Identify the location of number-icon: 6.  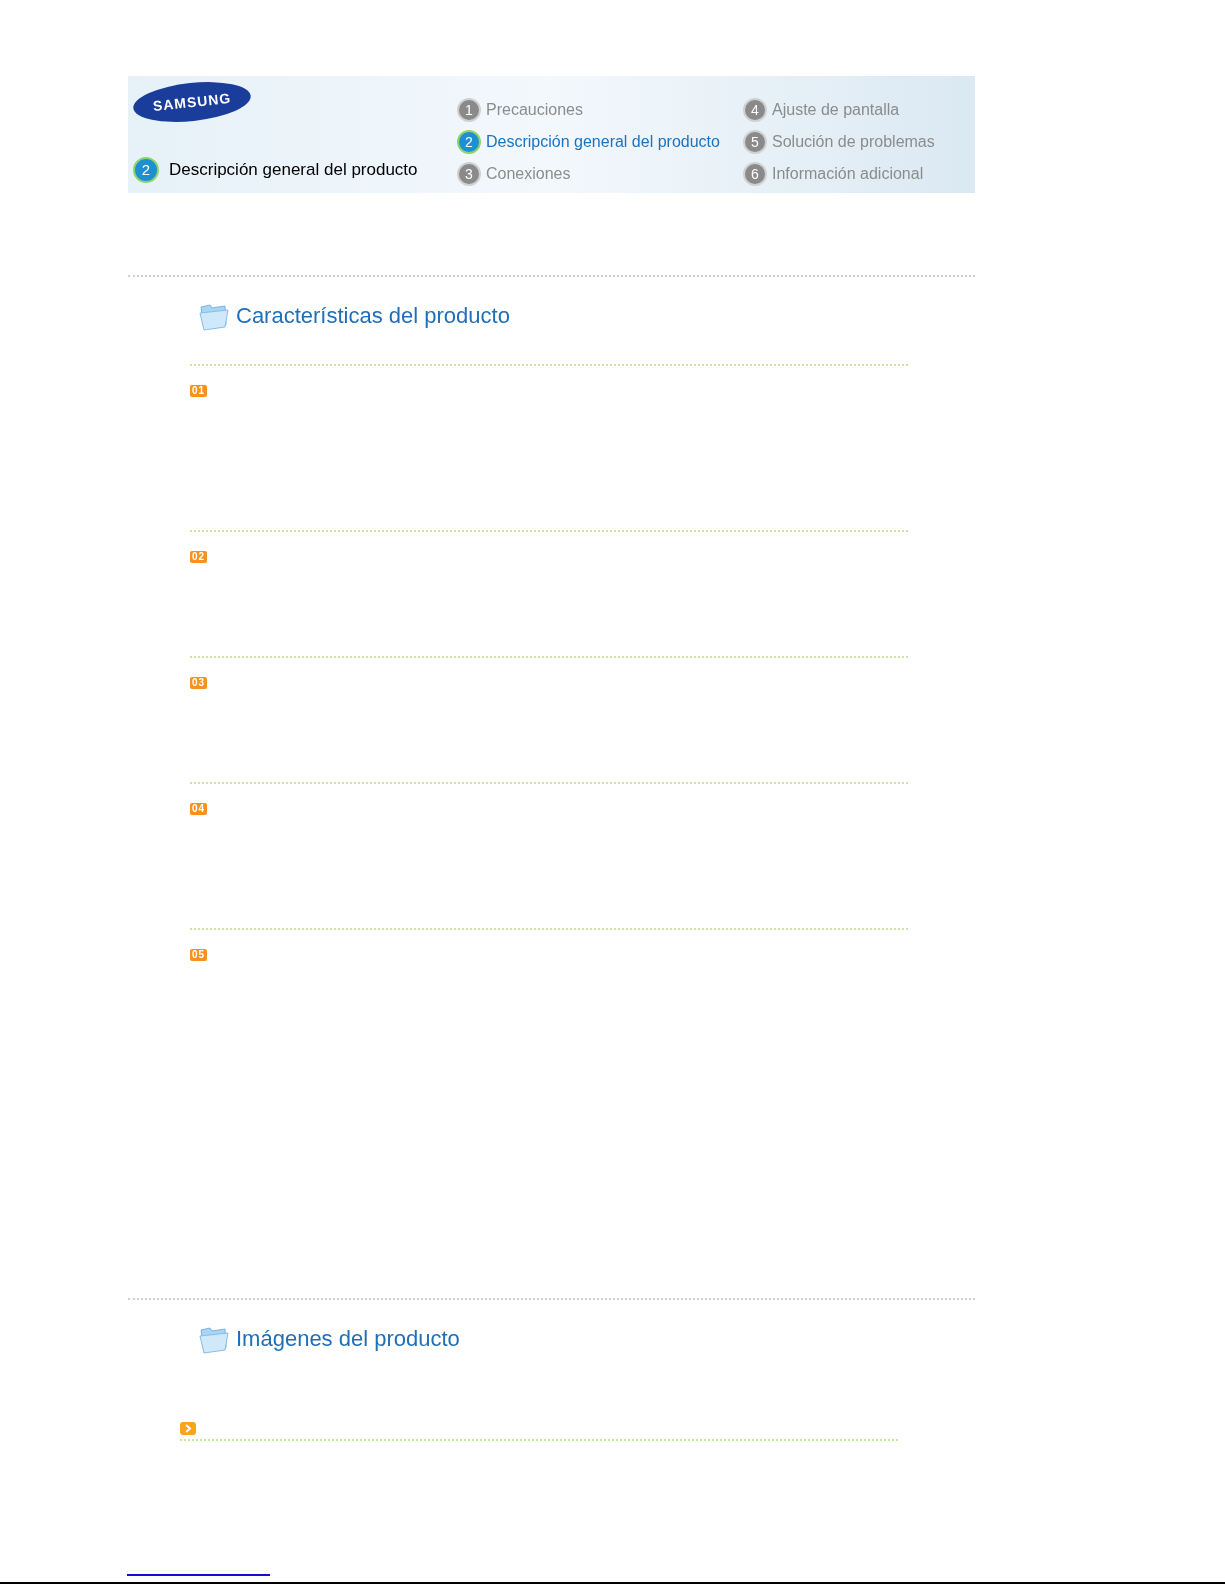
(755, 174).